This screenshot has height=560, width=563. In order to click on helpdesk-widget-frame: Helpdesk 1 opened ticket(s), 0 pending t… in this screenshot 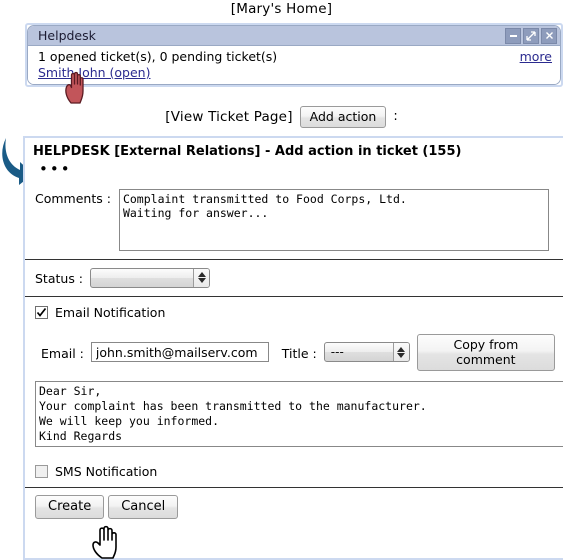, I will do `click(294, 55)`.